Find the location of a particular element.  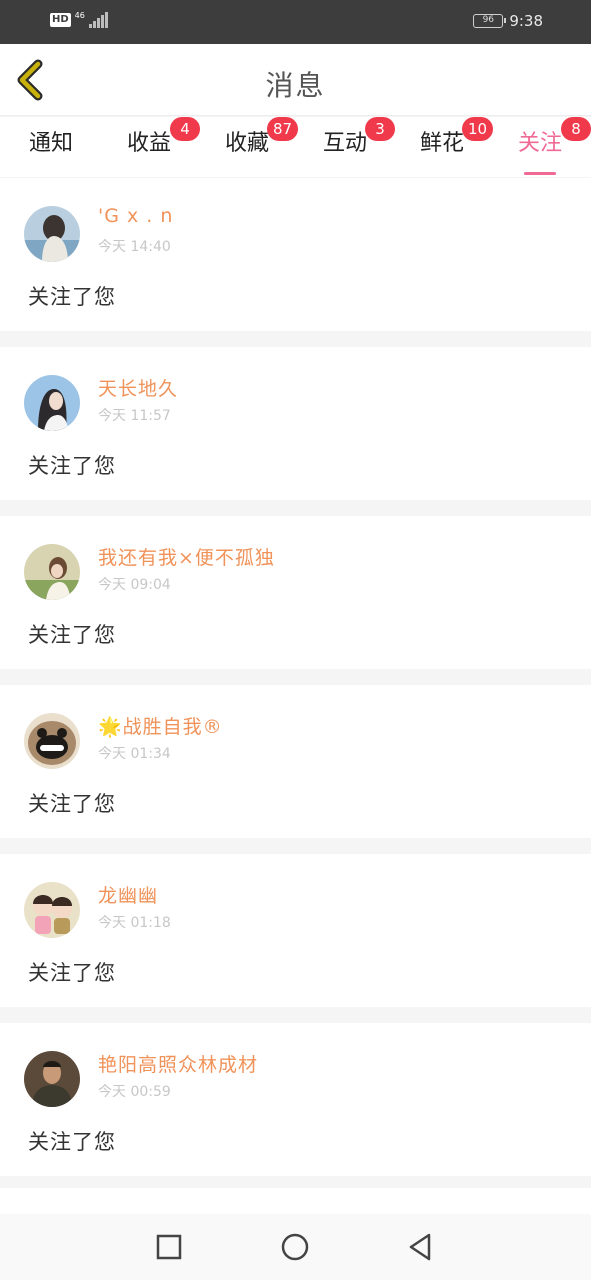

network-type: 46 is located at coordinates (79, 15).